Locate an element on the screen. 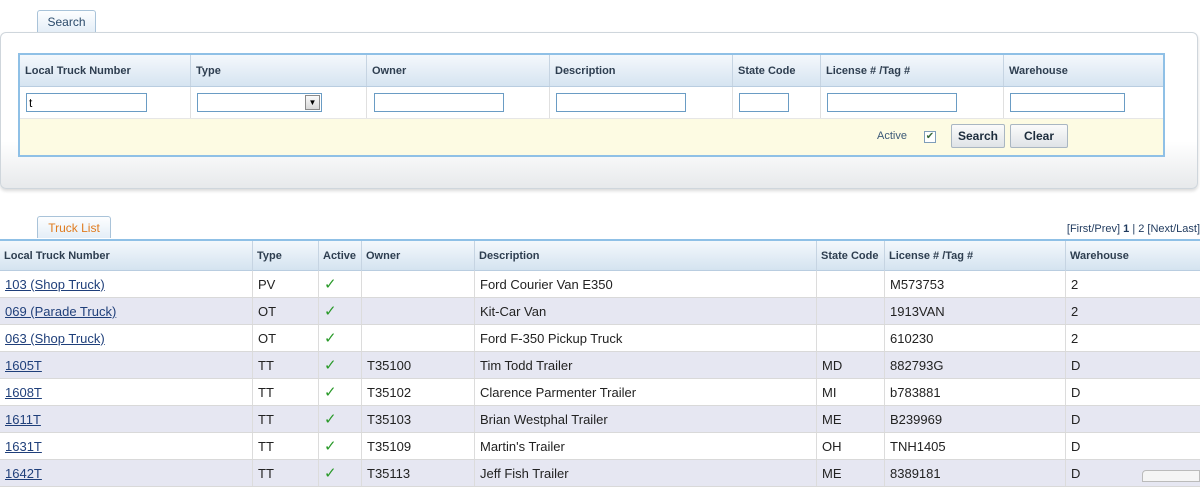 This screenshot has height=487, width=1200. license-input is located at coordinates (892, 102).